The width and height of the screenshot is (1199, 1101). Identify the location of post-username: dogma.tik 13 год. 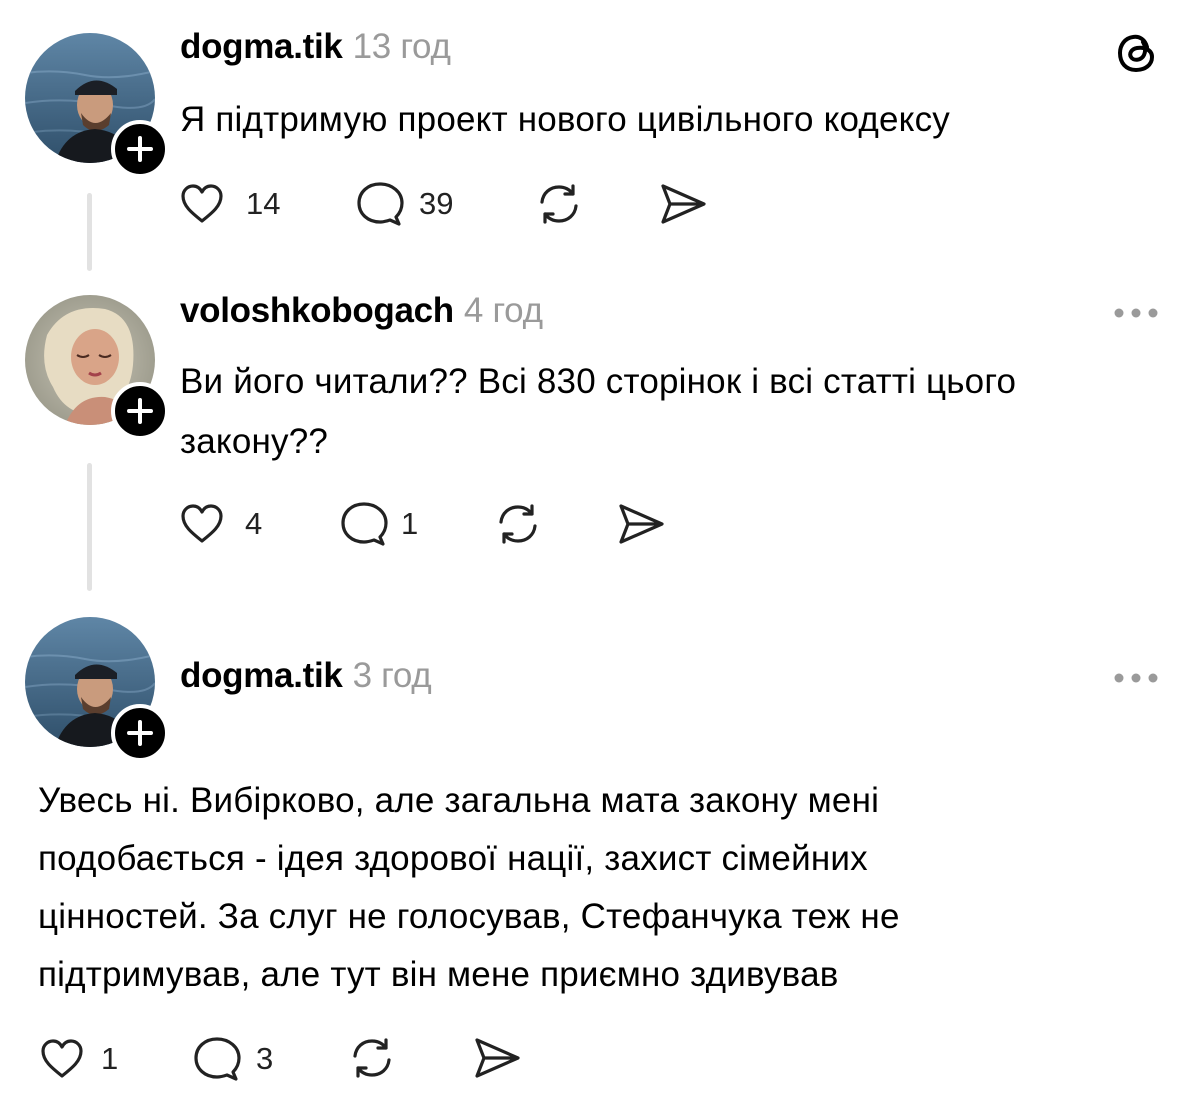
(315, 47).